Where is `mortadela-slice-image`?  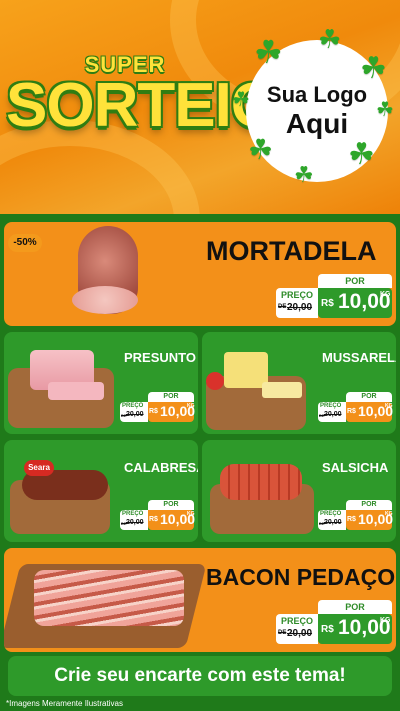 mortadela-slice-image is located at coordinates (105, 300).